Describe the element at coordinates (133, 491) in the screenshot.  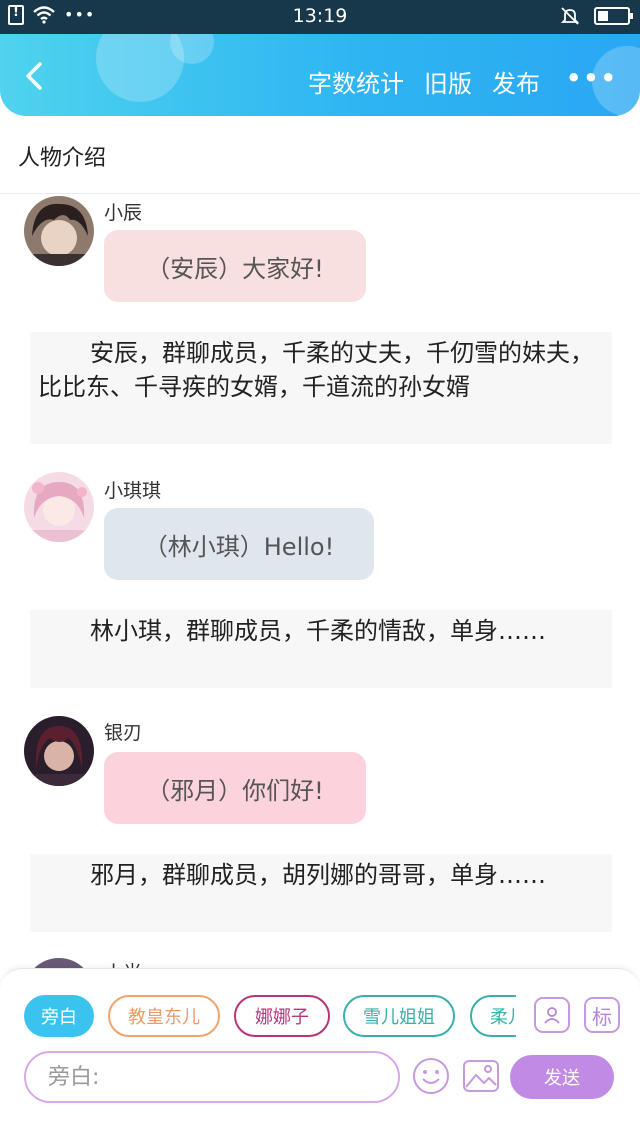
I see `sender-name: 小琪琪` at that location.